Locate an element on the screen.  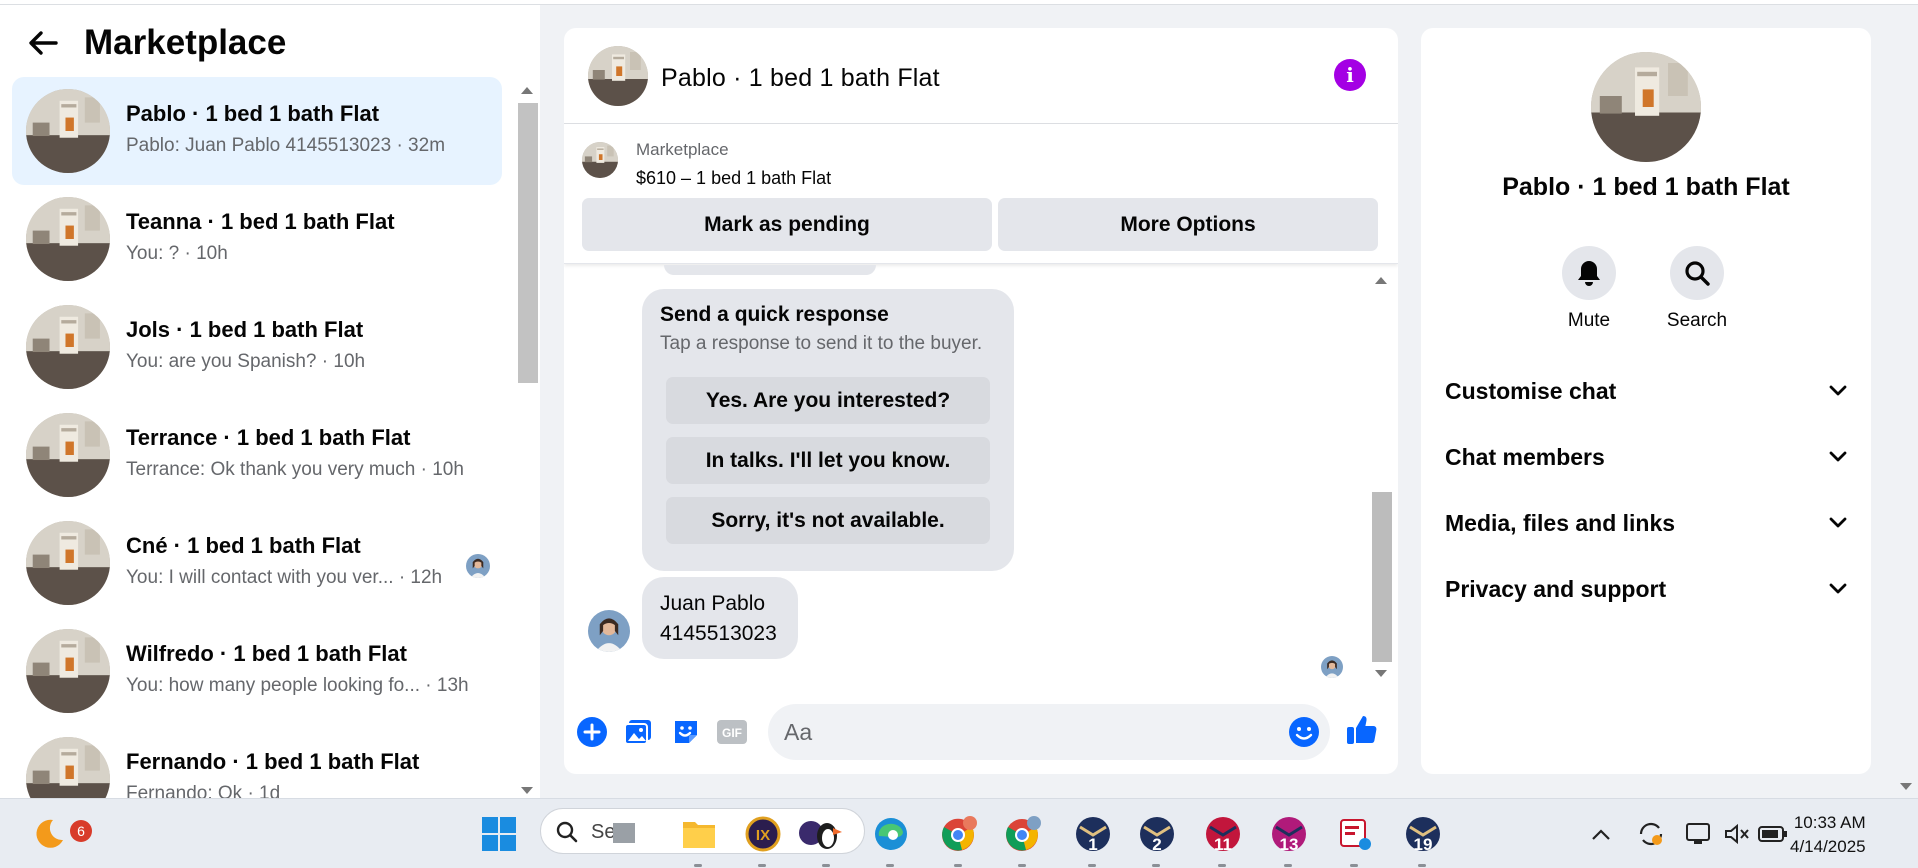
section-chat-members: Chat members is located at coordinates (1646, 457).